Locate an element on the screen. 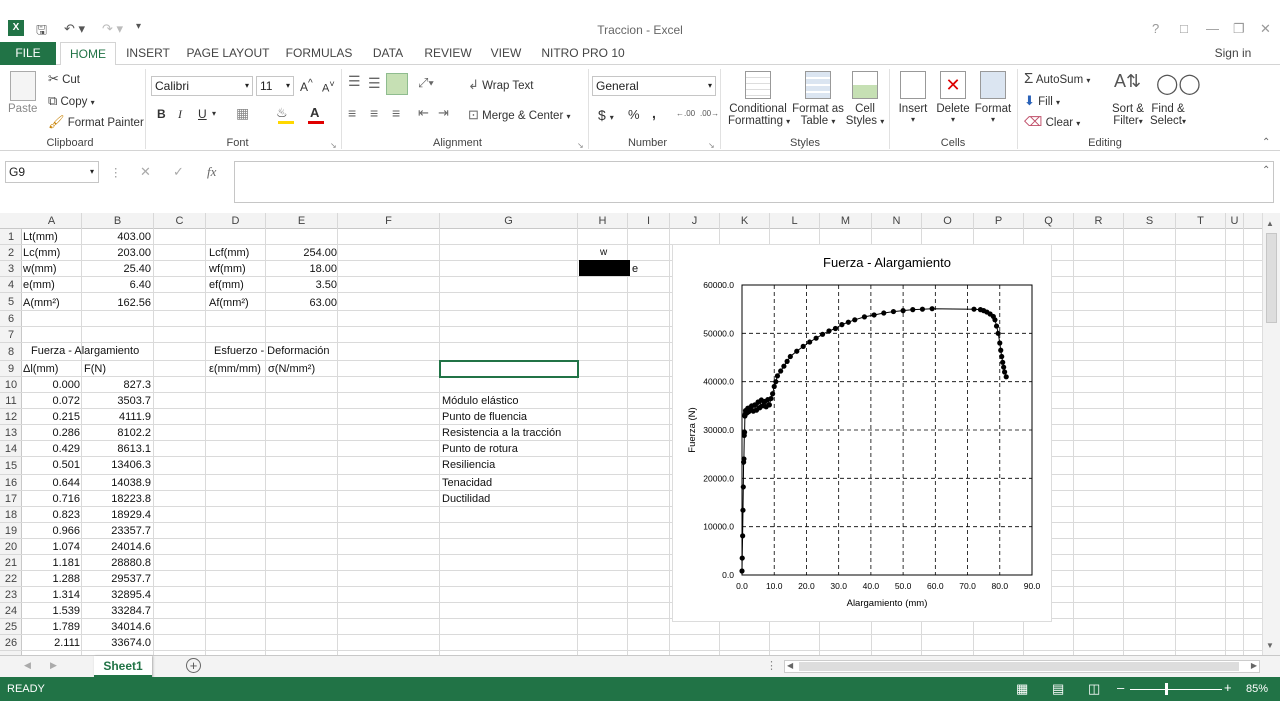 The image size is (1280, 720). align-right-icon: ≡ is located at coordinates (396, 113).